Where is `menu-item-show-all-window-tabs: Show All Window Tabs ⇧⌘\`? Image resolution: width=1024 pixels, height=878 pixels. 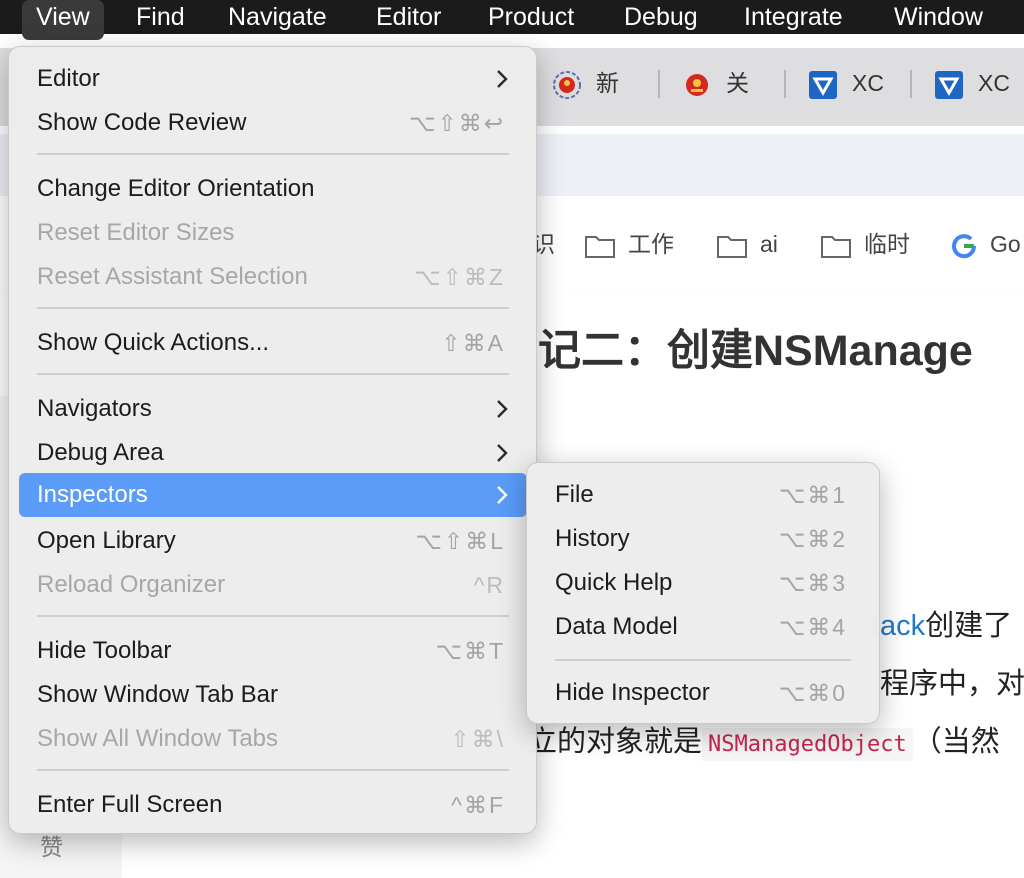 menu-item-show-all-window-tabs: Show All Window Tabs ⇧⌘\ is located at coordinates (273, 739).